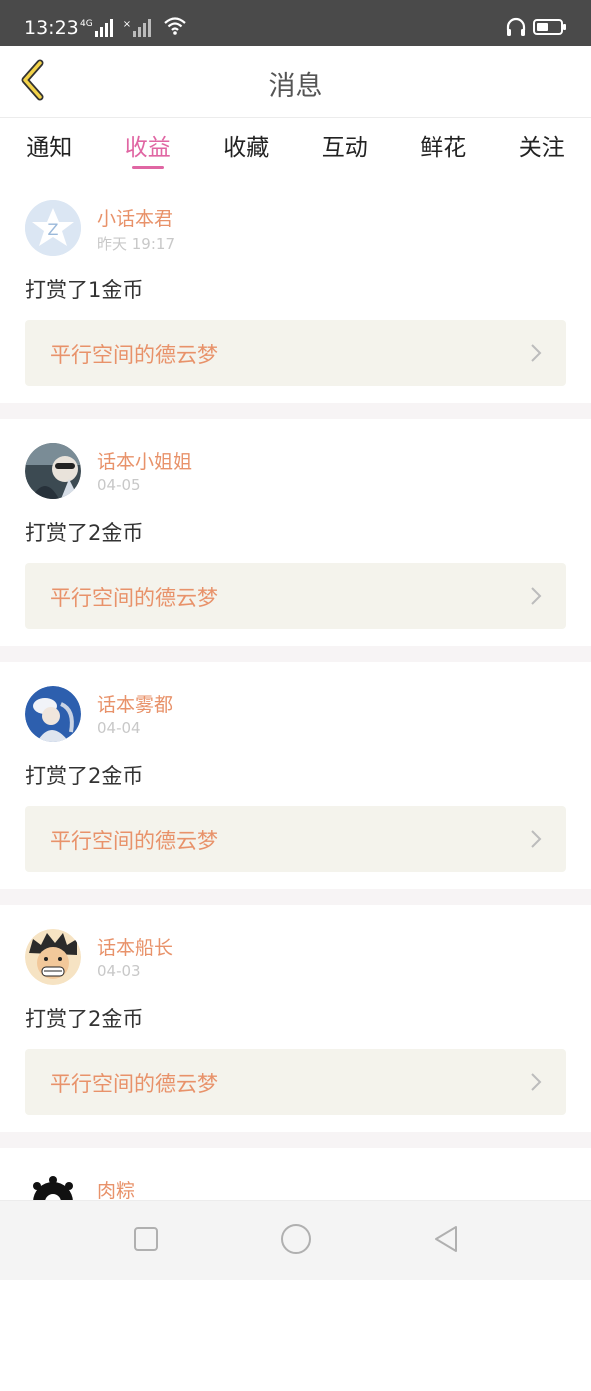 Image resolution: width=591 pixels, height=1391 pixels. I want to click on back-nav-button, so click(446, 1241).